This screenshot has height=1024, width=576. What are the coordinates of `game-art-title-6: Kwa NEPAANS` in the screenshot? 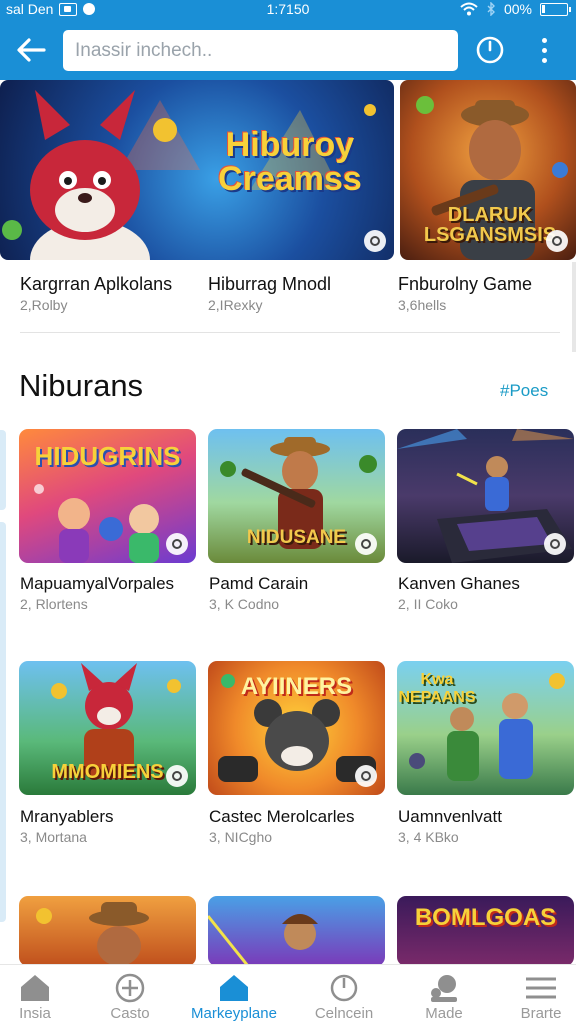 It's located at (437, 688).